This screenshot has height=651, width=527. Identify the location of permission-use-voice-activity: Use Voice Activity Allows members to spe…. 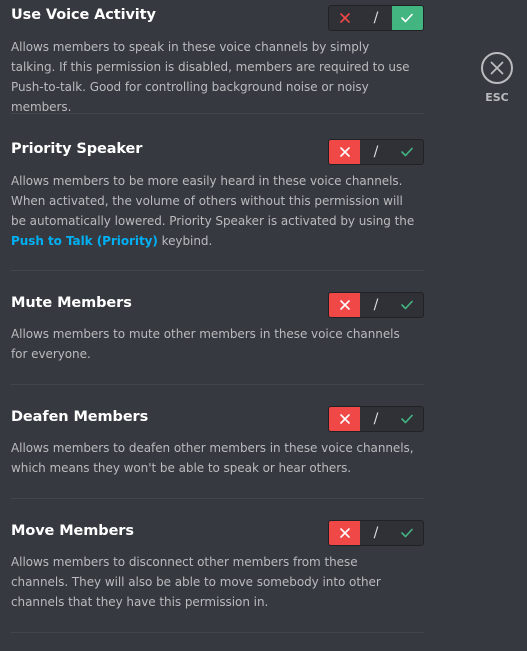
(217, 57).